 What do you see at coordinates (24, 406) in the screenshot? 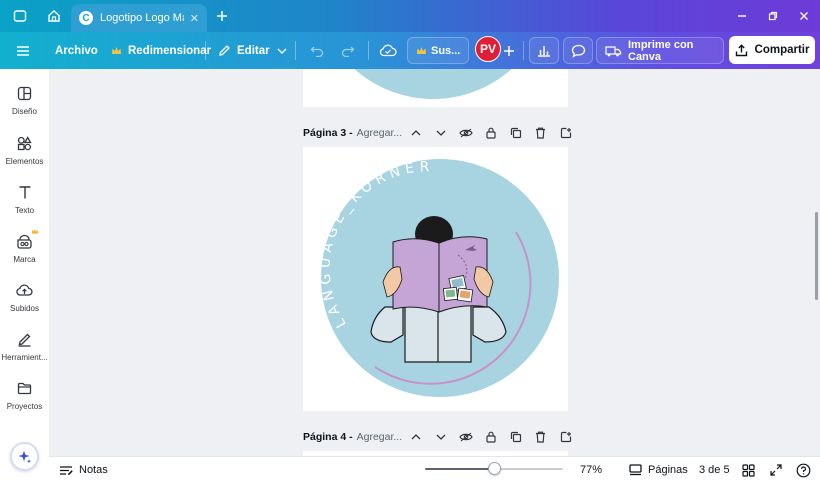
I see `sidebar-item-label: Proyectos` at bounding box center [24, 406].